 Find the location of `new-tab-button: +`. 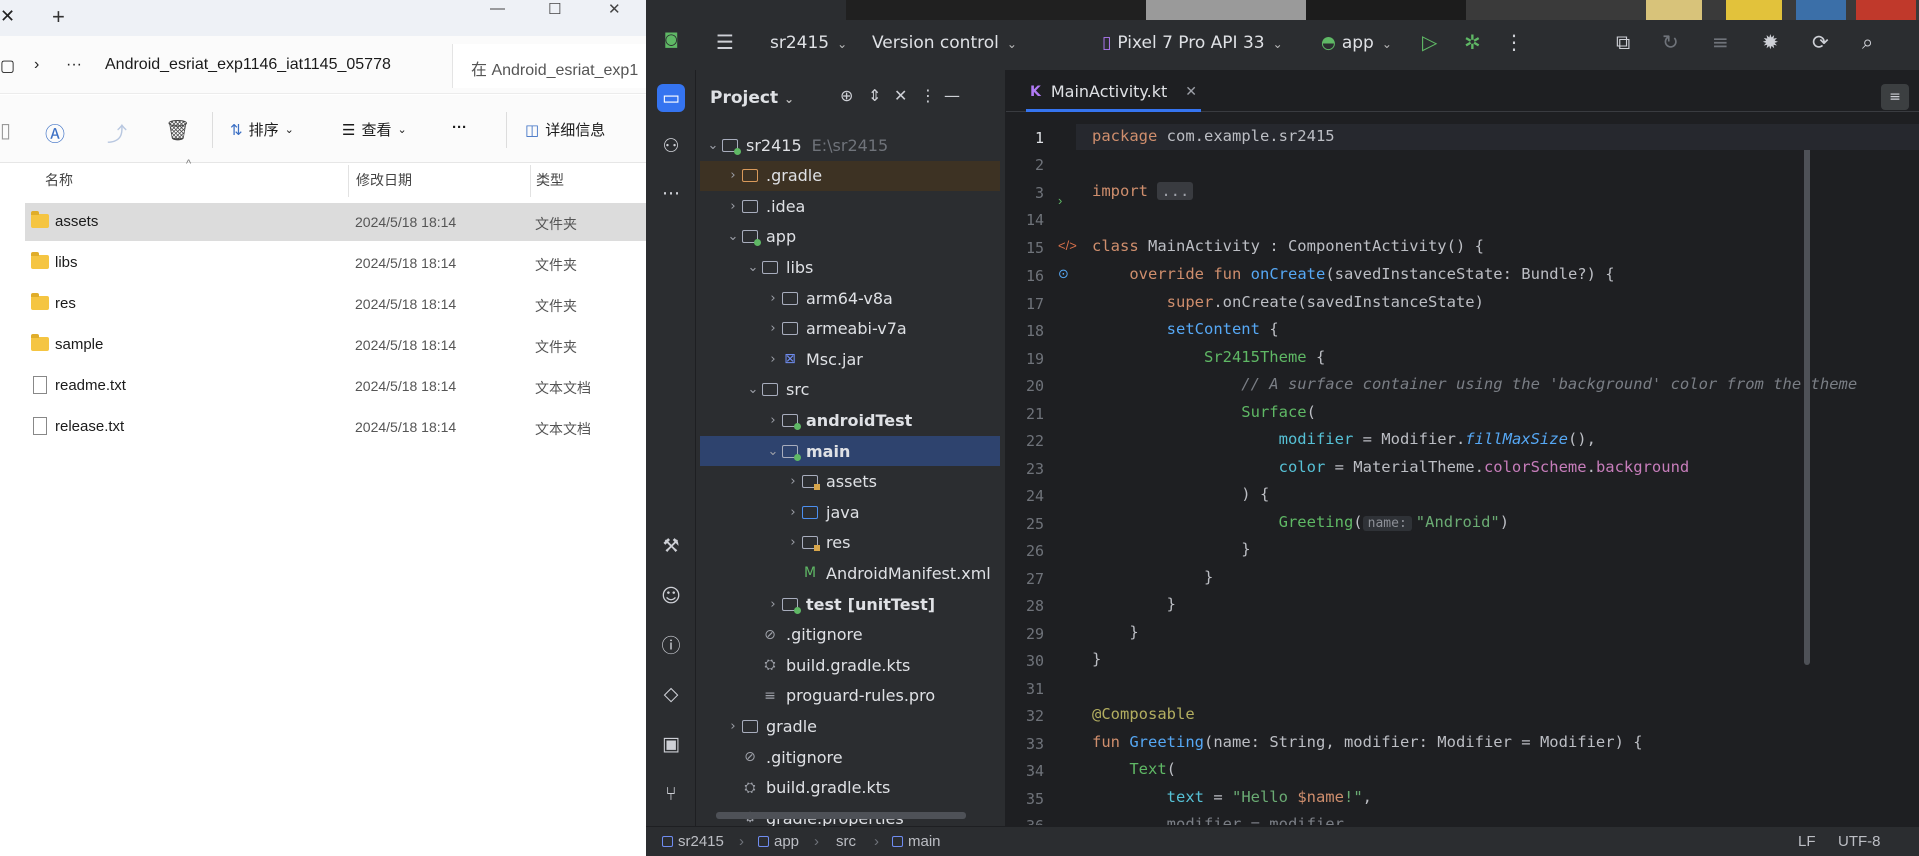

new-tab-button: + is located at coordinates (58, 17).